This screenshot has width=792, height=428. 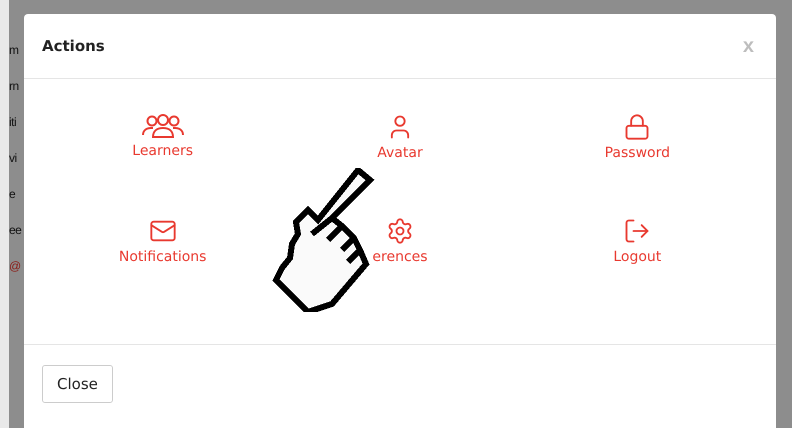 I want to click on group-icon, so click(x=162, y=126).